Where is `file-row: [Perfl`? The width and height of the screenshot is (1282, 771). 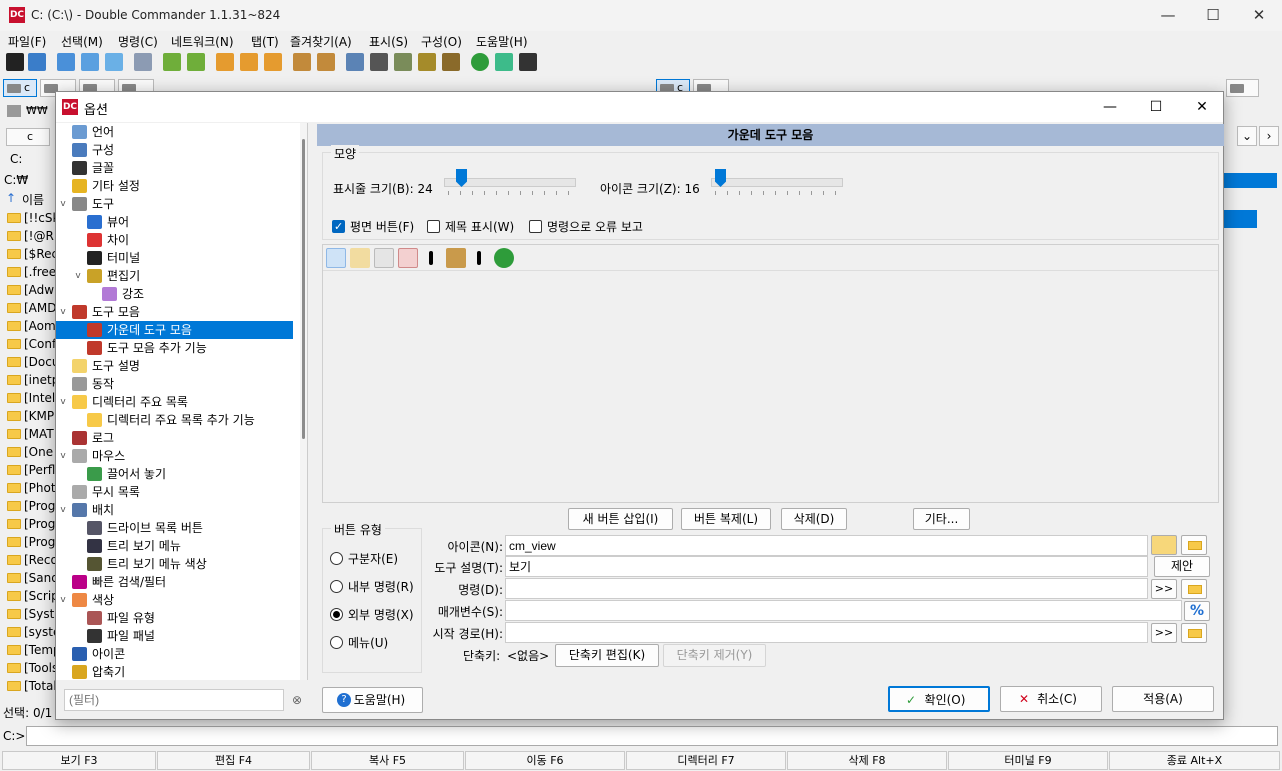 file-row: [Perfl is located at coordinates (30, 470).